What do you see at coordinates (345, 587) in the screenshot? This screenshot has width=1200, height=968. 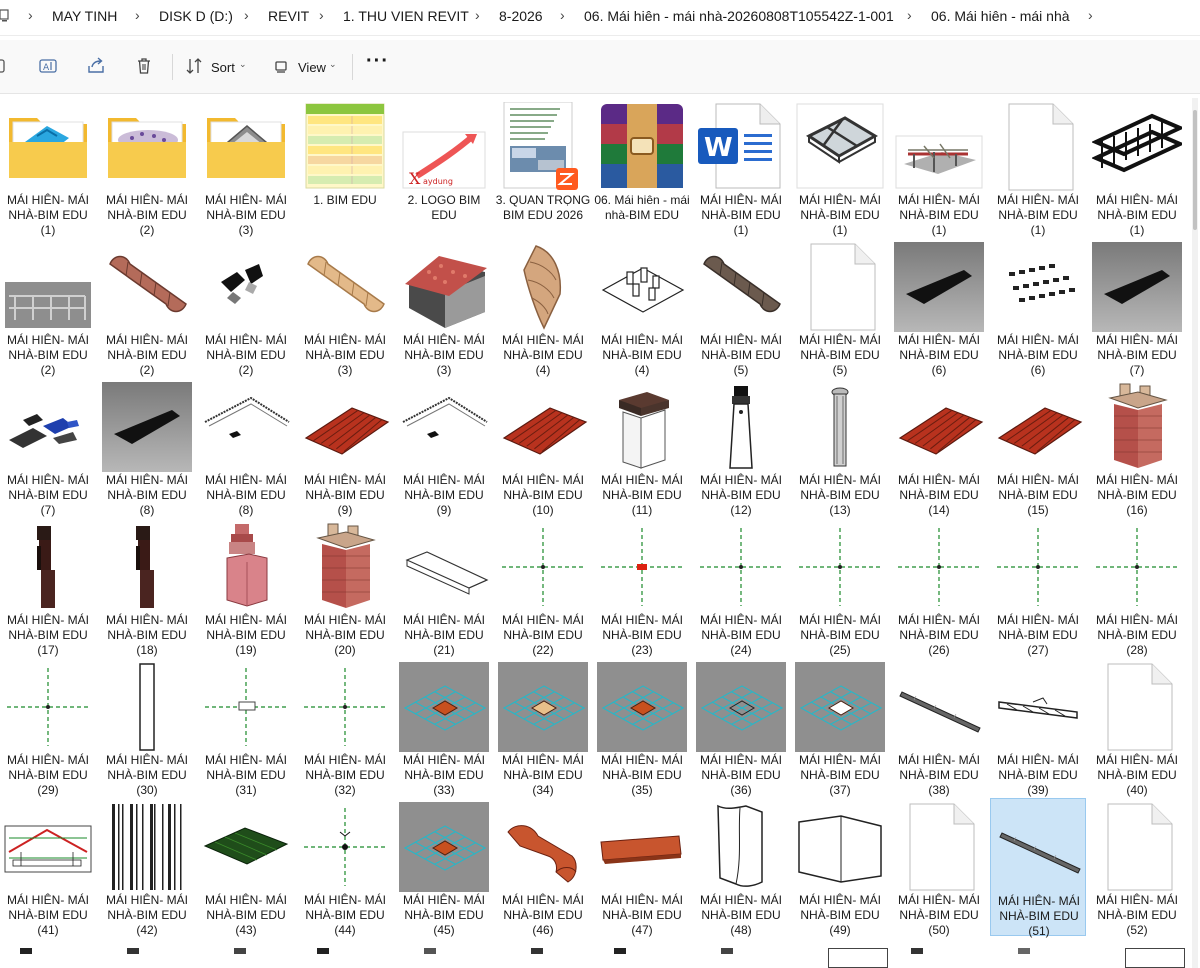 I see `file-item: MÁI HIÊN- MÁI NHÀ-BIM EDU (20)` at bounding box center [345, 587].